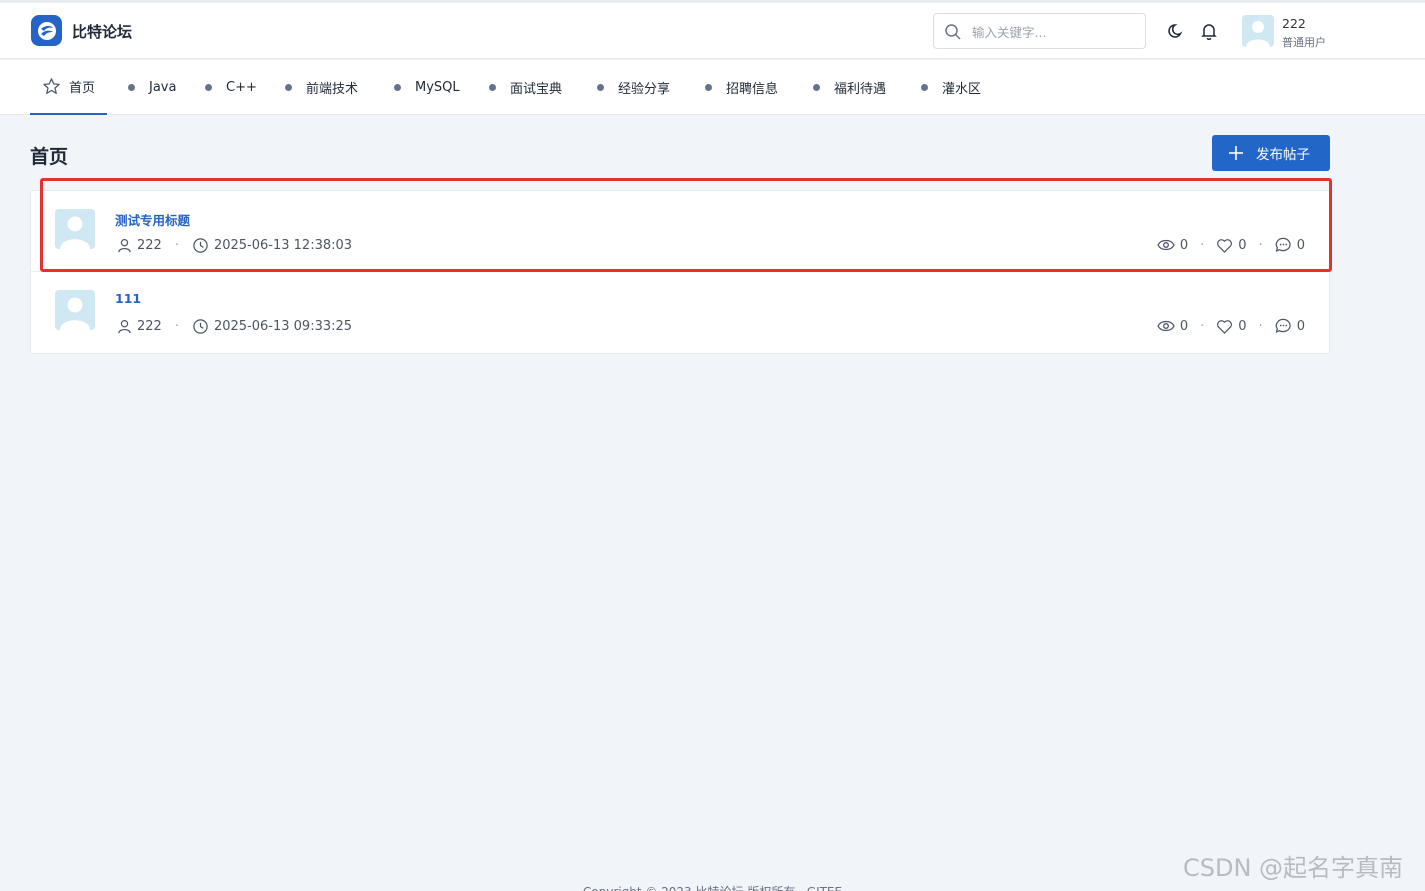 Image resolution: width=1425 pixels, height=891 pixels. Describe the element at coordinates (128, 298) in the screenshot. I see `post-title: 111` at that location.